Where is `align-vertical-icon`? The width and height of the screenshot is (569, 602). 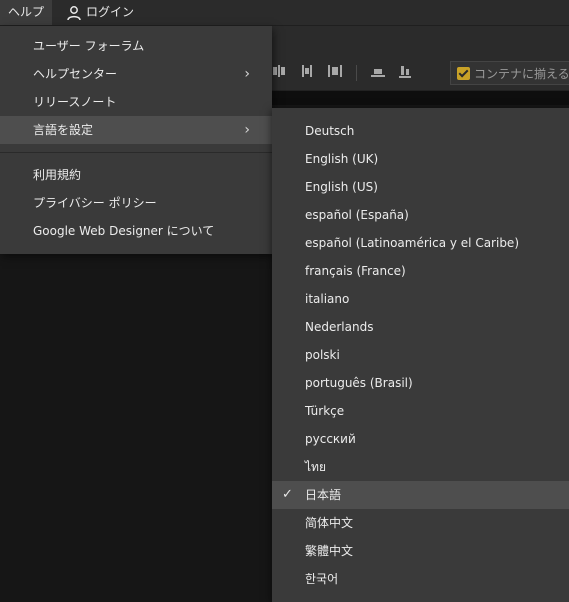
align-vertical-icon is located at coordinates (405, 72).